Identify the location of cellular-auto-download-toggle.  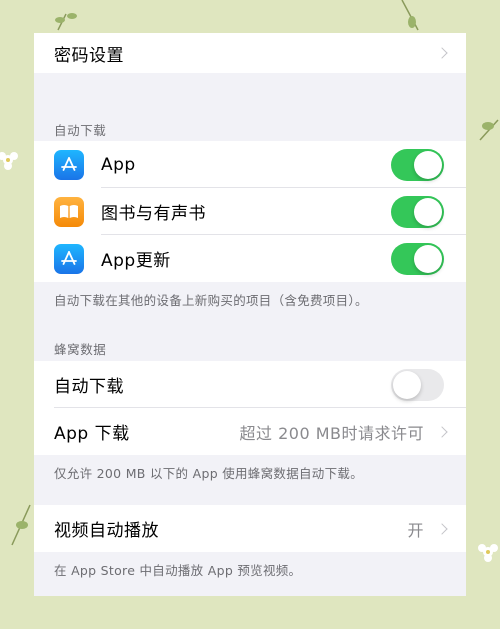
(417, 384).